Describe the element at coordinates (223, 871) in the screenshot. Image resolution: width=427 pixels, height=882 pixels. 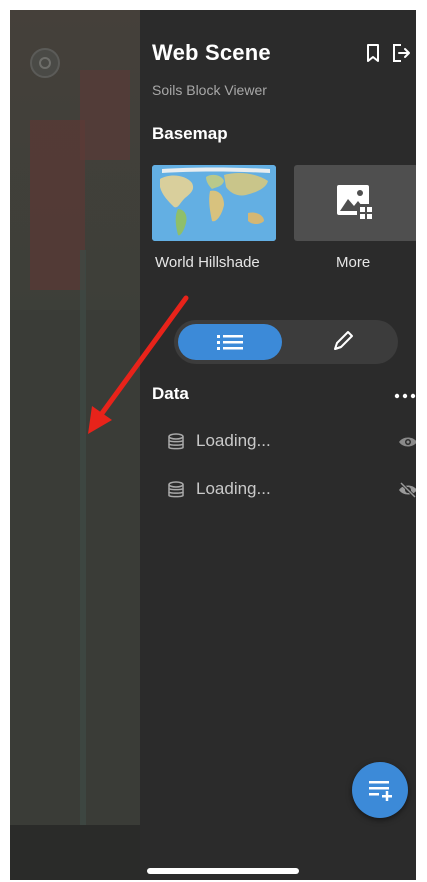
I see `home-indicator` at that location.